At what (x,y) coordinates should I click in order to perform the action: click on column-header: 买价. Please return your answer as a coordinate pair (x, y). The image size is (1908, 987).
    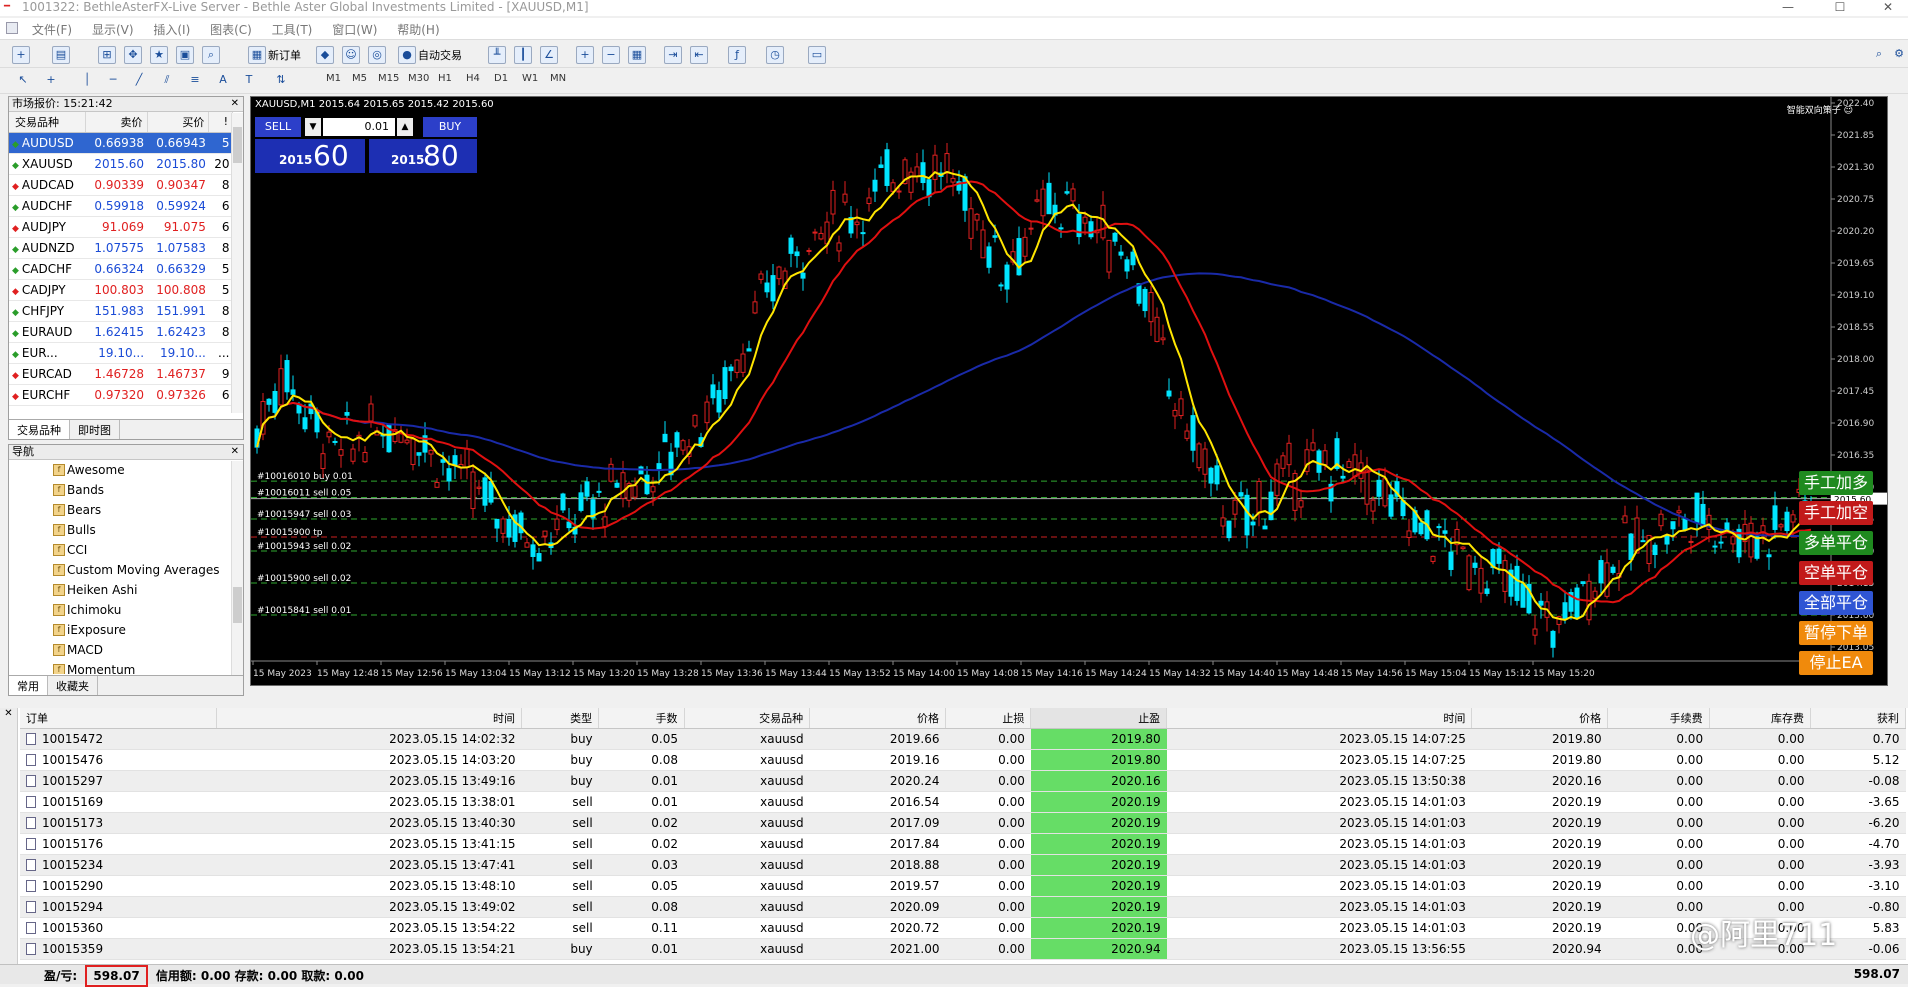
    Looking at the image, I should click on (178, 122).